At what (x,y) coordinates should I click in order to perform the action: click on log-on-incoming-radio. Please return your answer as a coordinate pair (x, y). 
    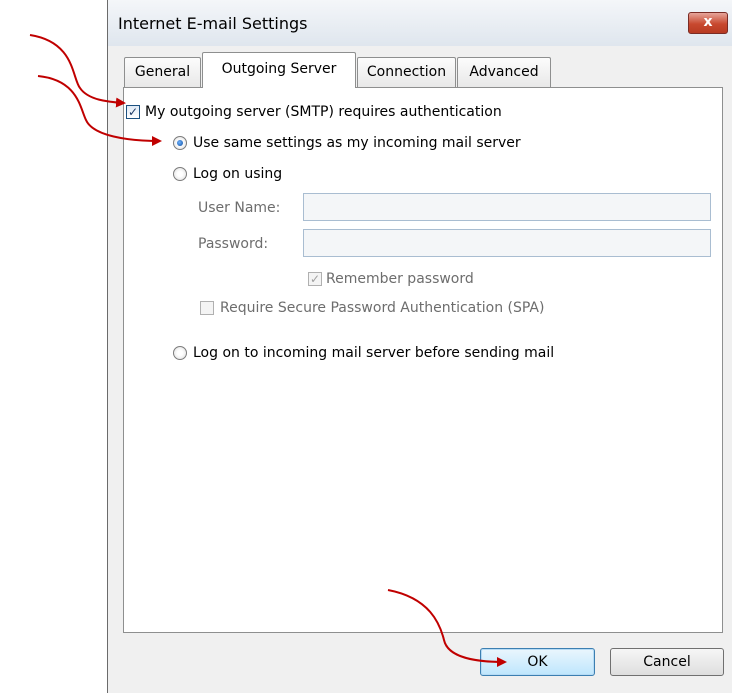
    Looking at the image, I should click on (180, 353).